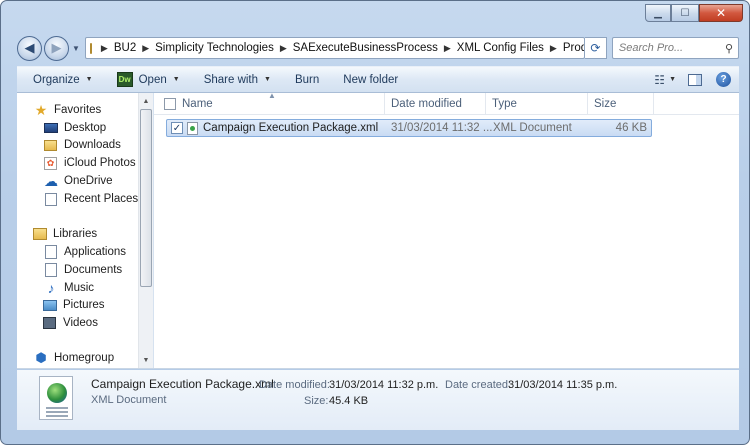  I want to click on sidebar-item-pictures: Pictures, so click(74, 305).